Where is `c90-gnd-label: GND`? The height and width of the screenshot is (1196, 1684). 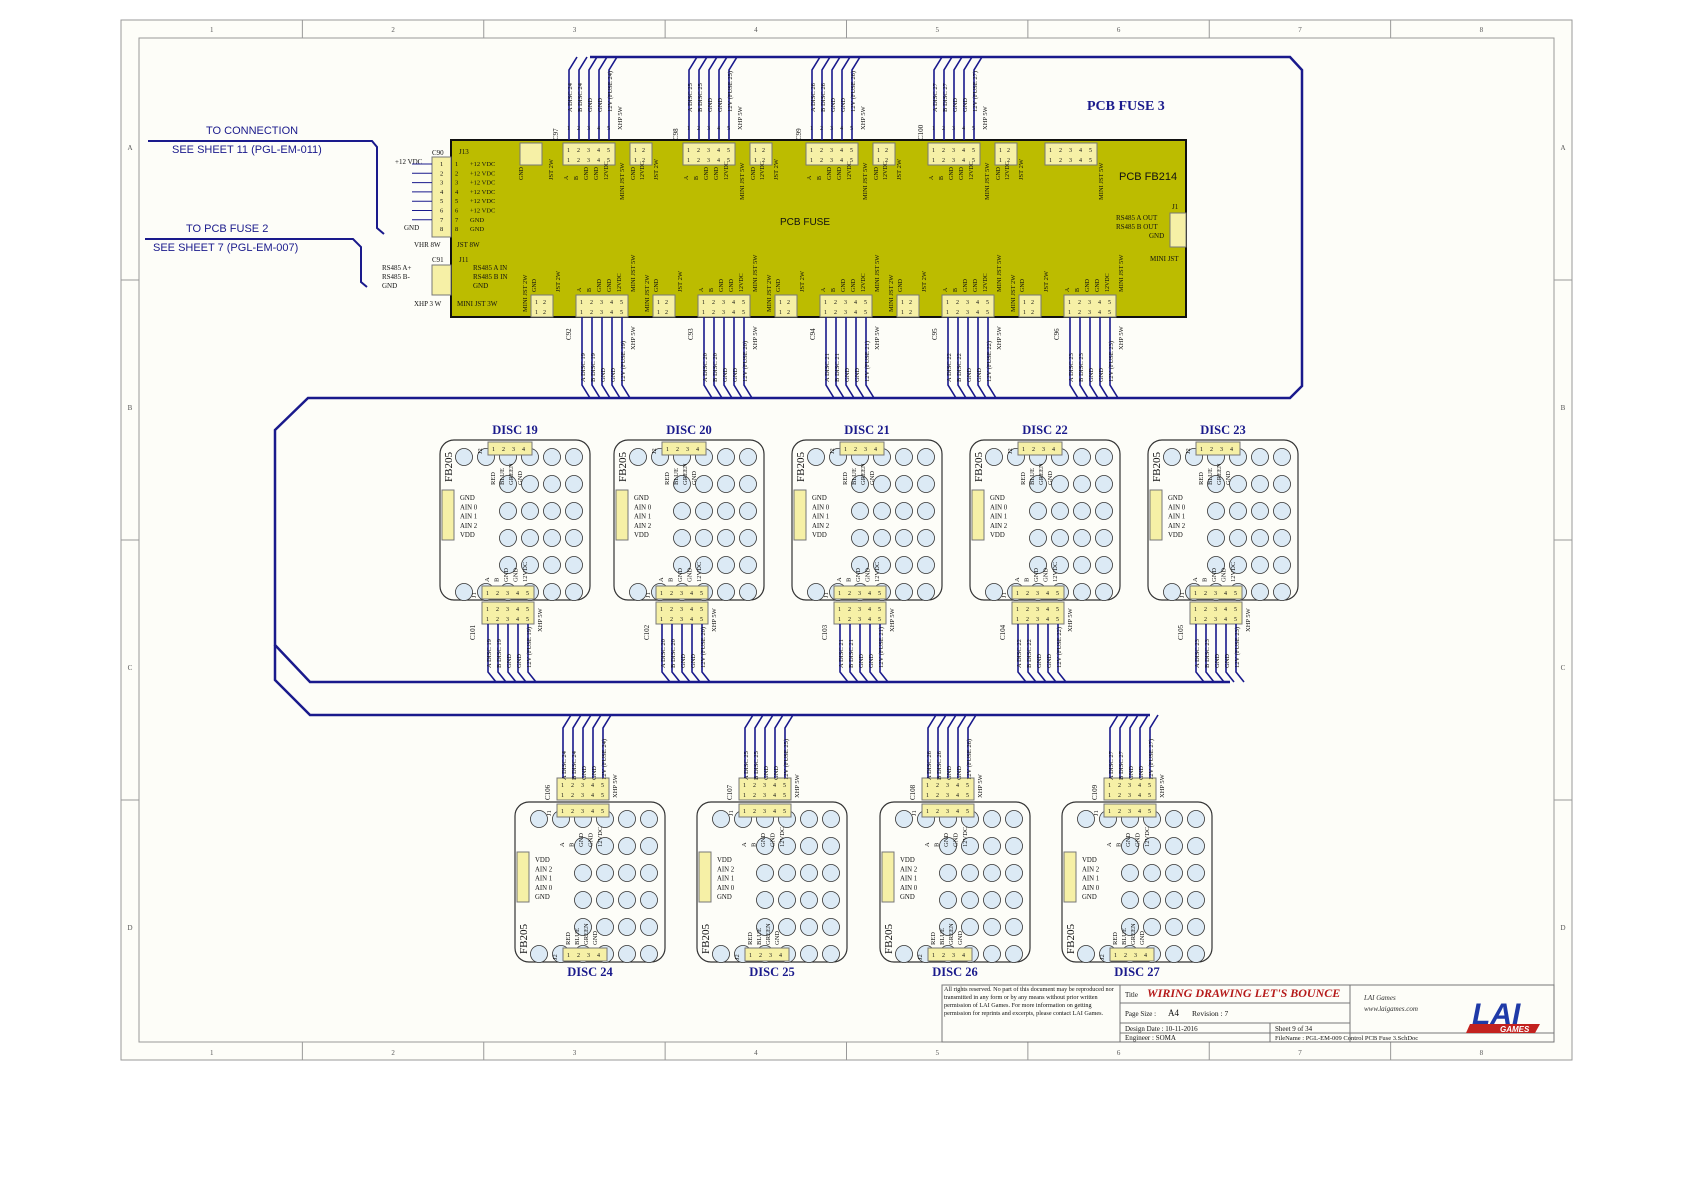 c90-gnd-label: GND is located at coordinates (411, 228).